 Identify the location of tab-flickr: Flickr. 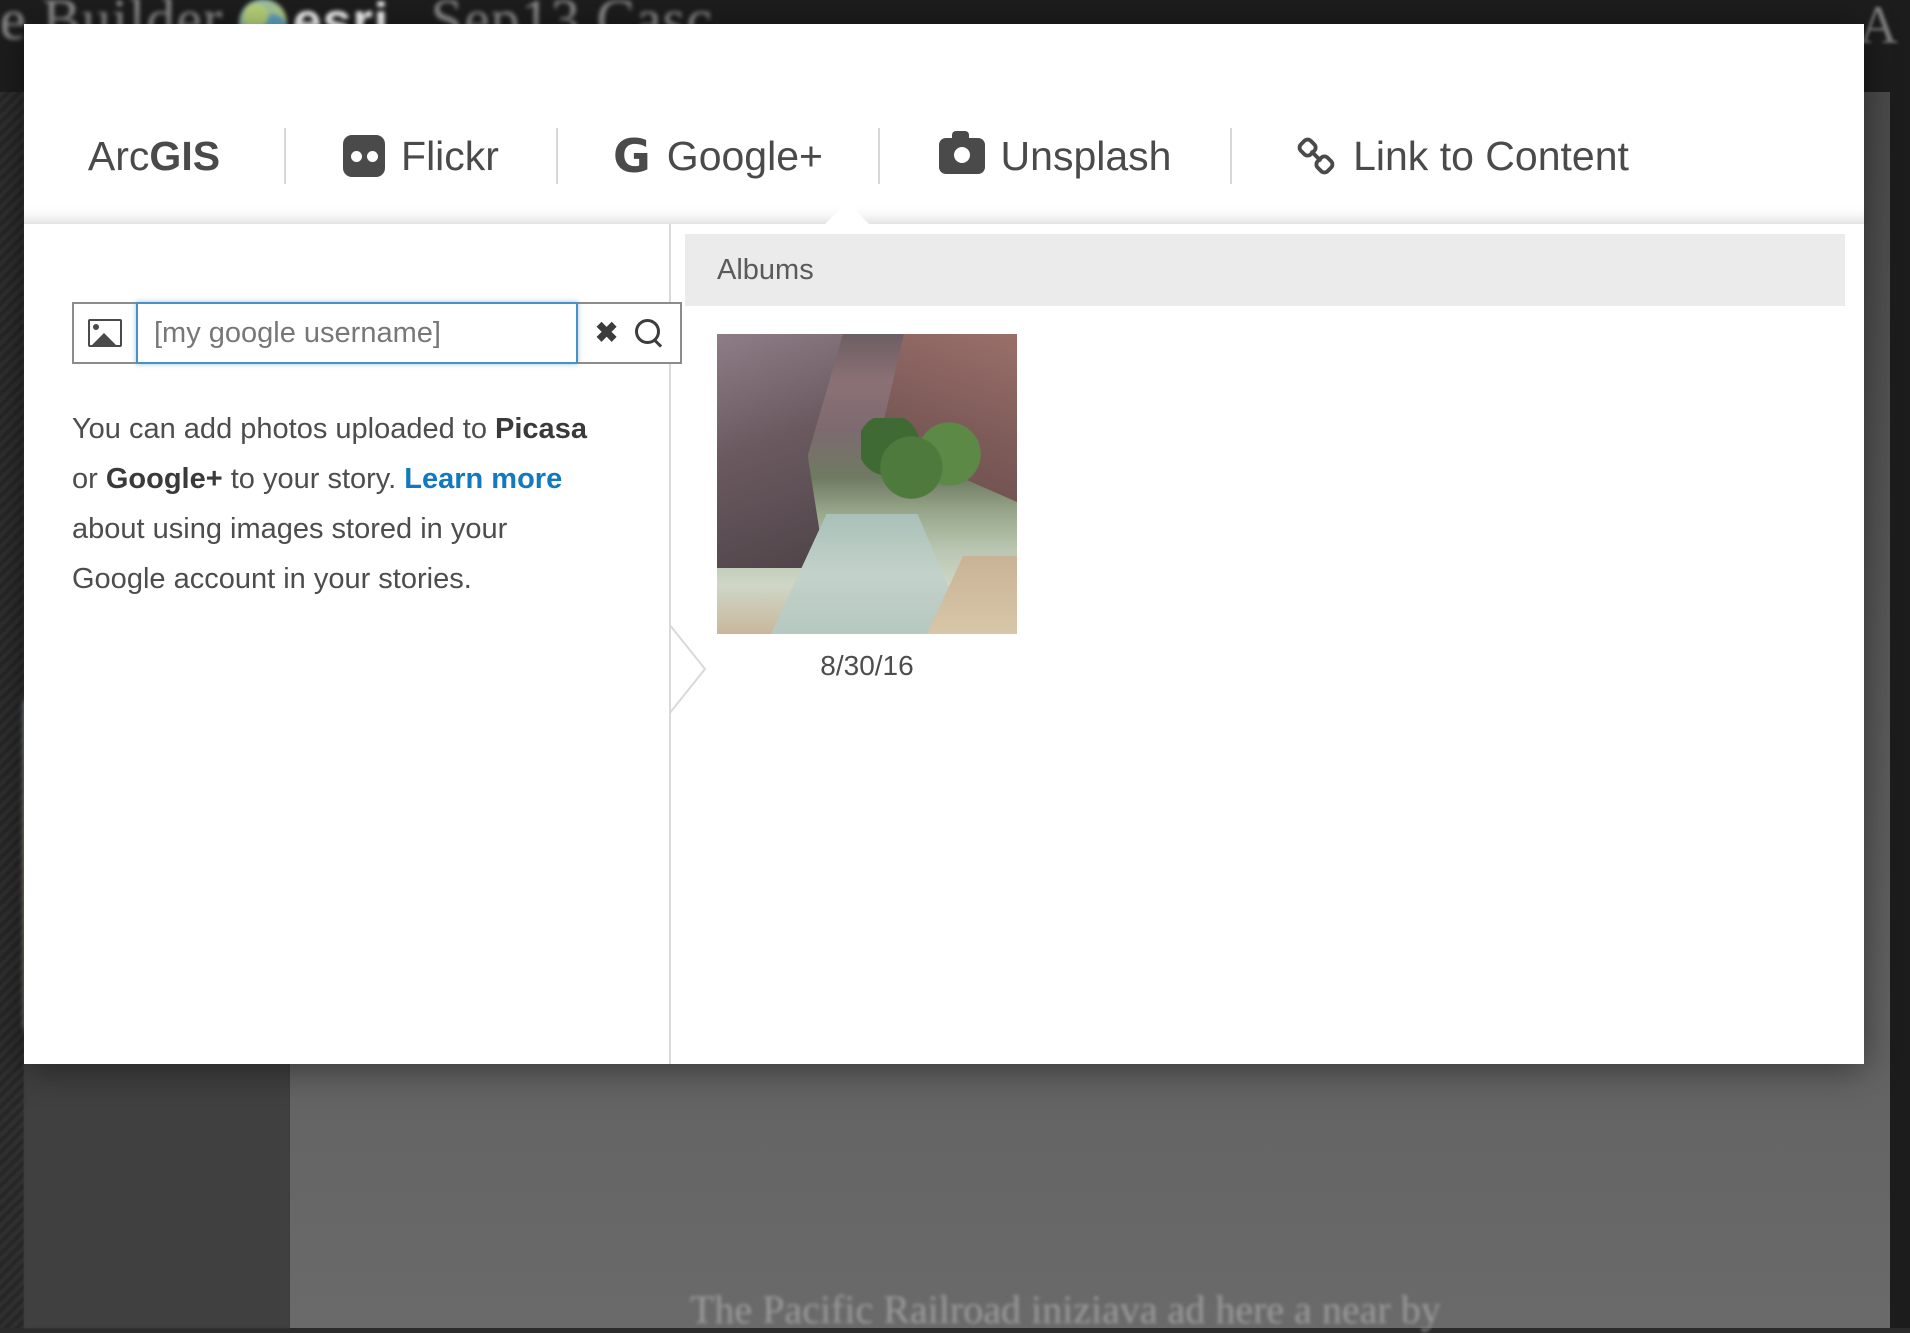
(421, 156).